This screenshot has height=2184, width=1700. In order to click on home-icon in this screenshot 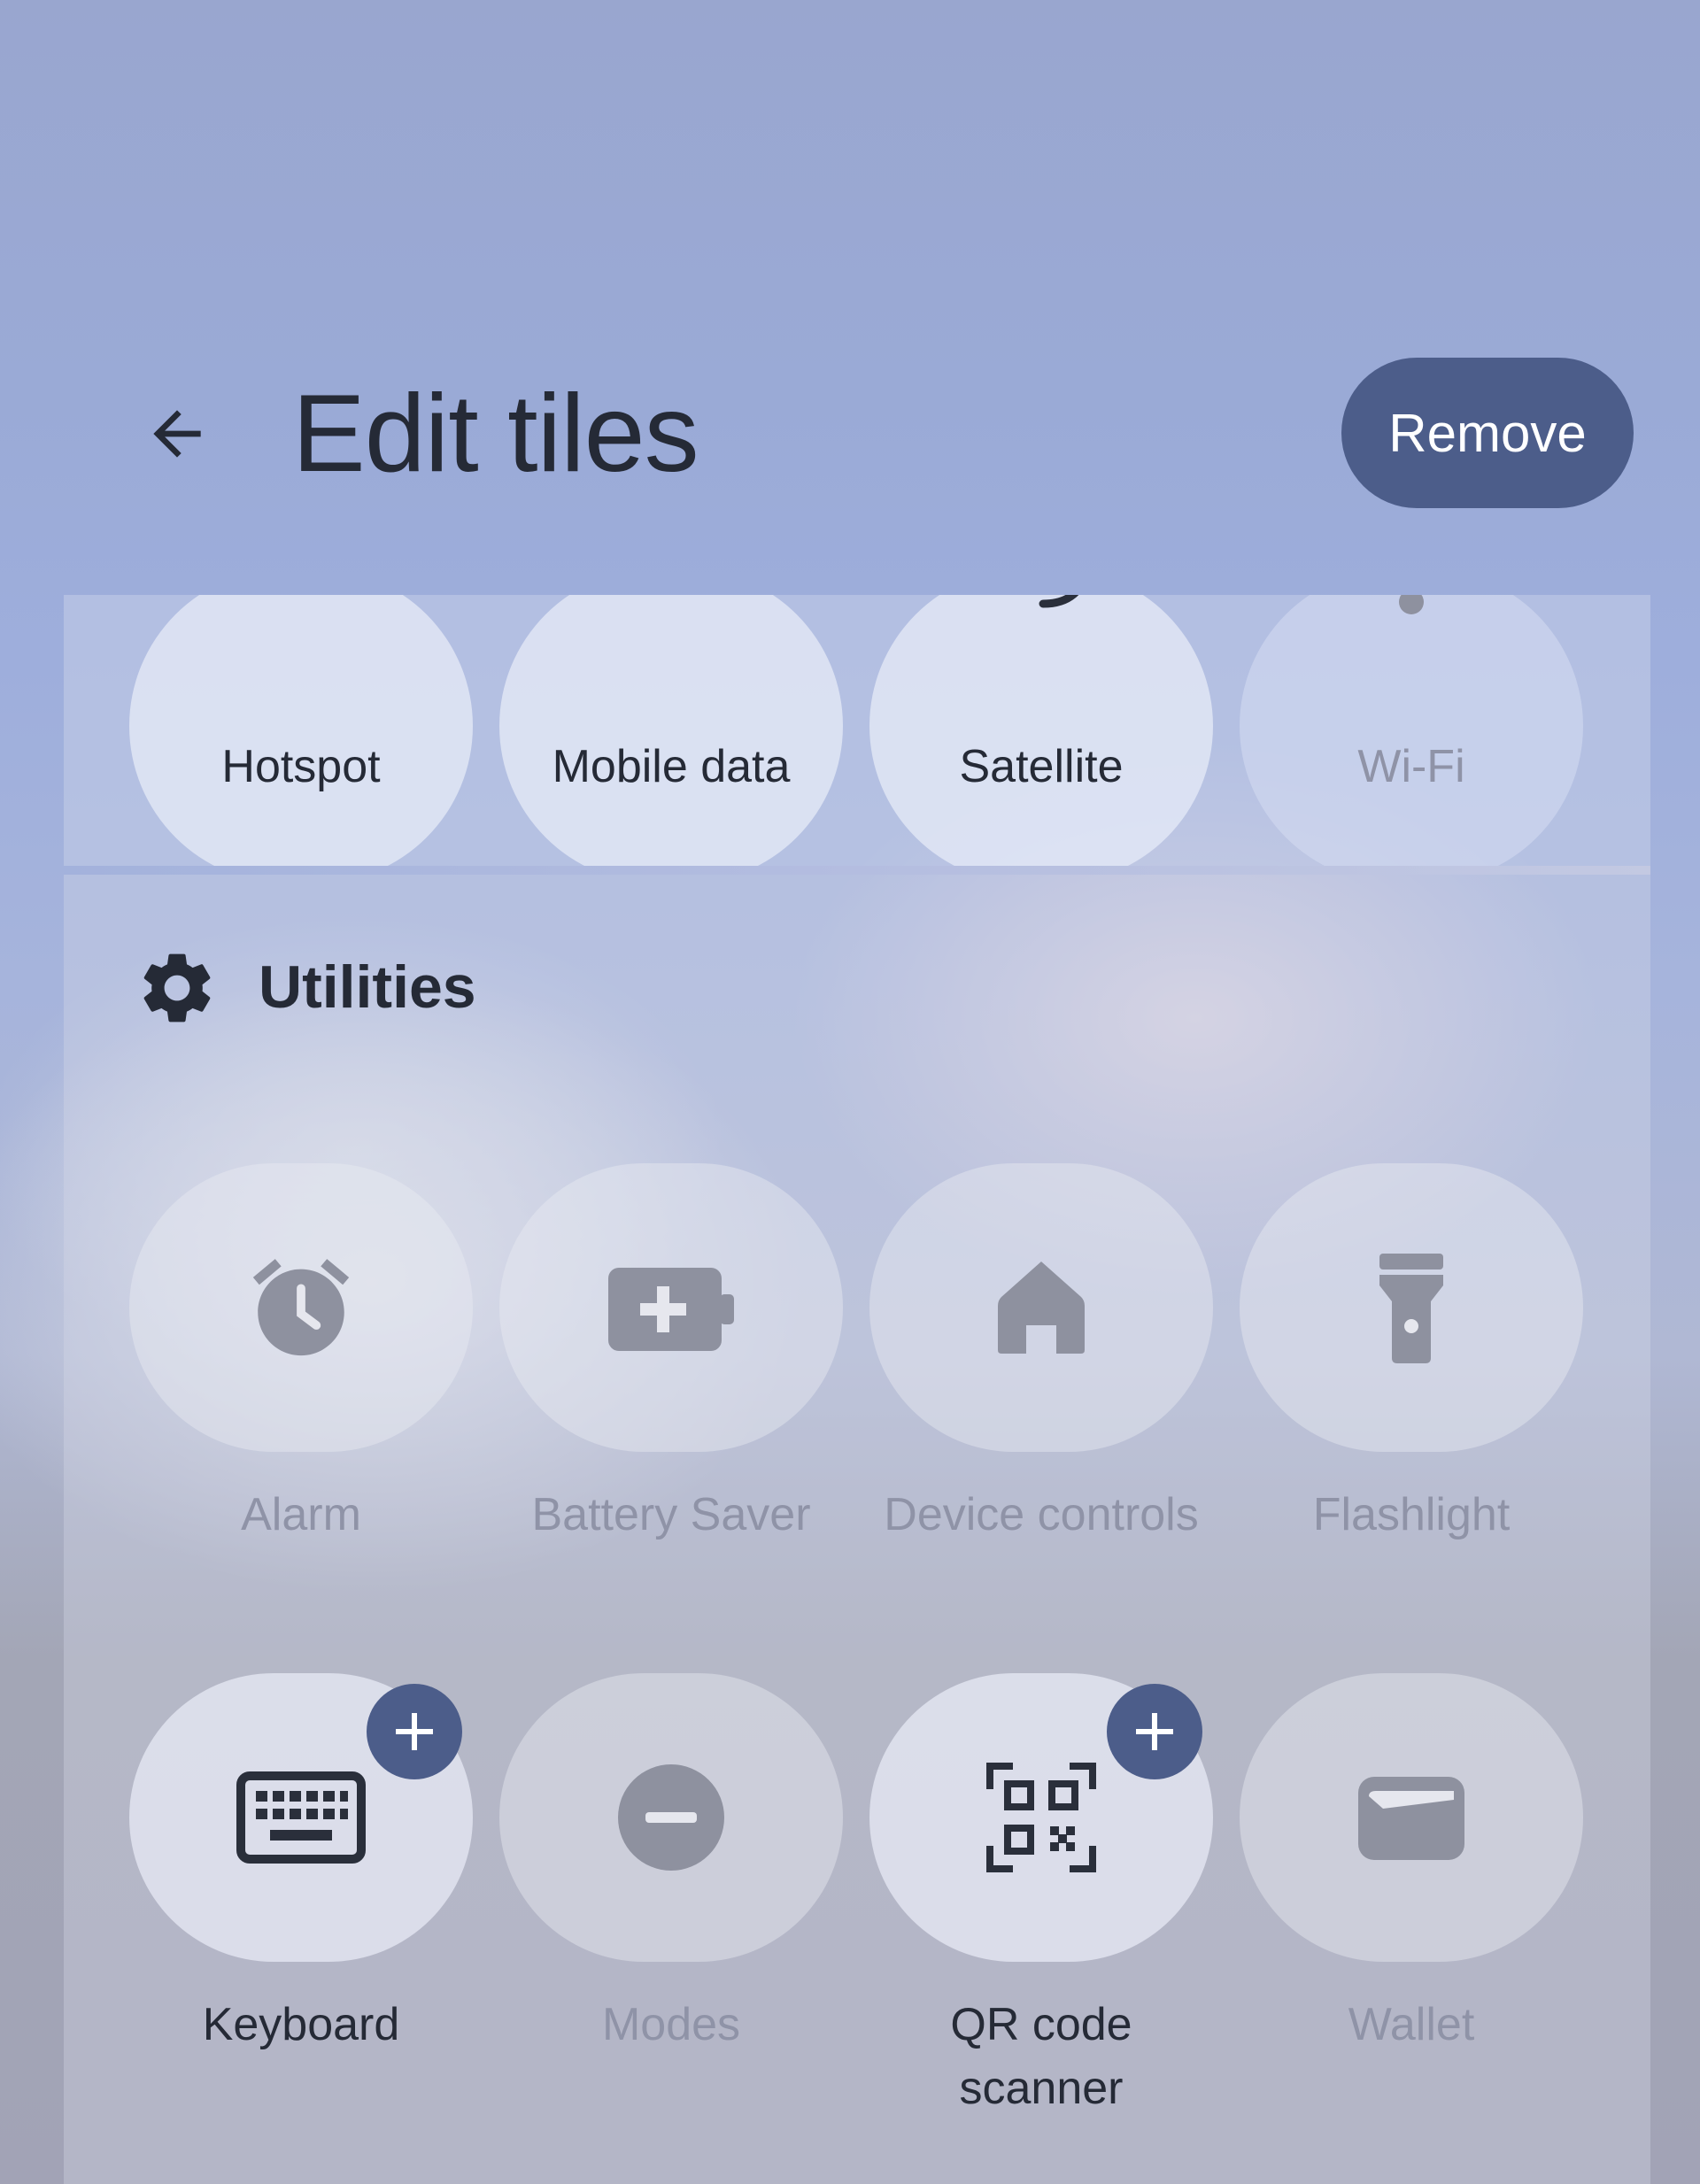, I will do `click(1041, 1308)`.